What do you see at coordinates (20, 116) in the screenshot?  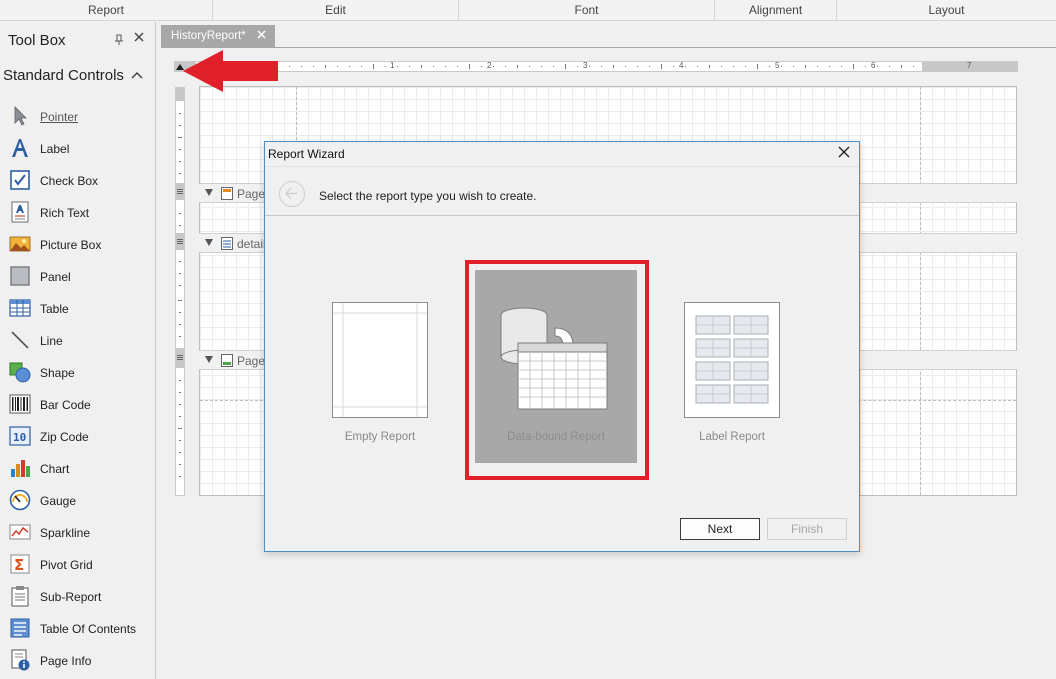 I see `pointer-icon` at bounding box center [20, 116].